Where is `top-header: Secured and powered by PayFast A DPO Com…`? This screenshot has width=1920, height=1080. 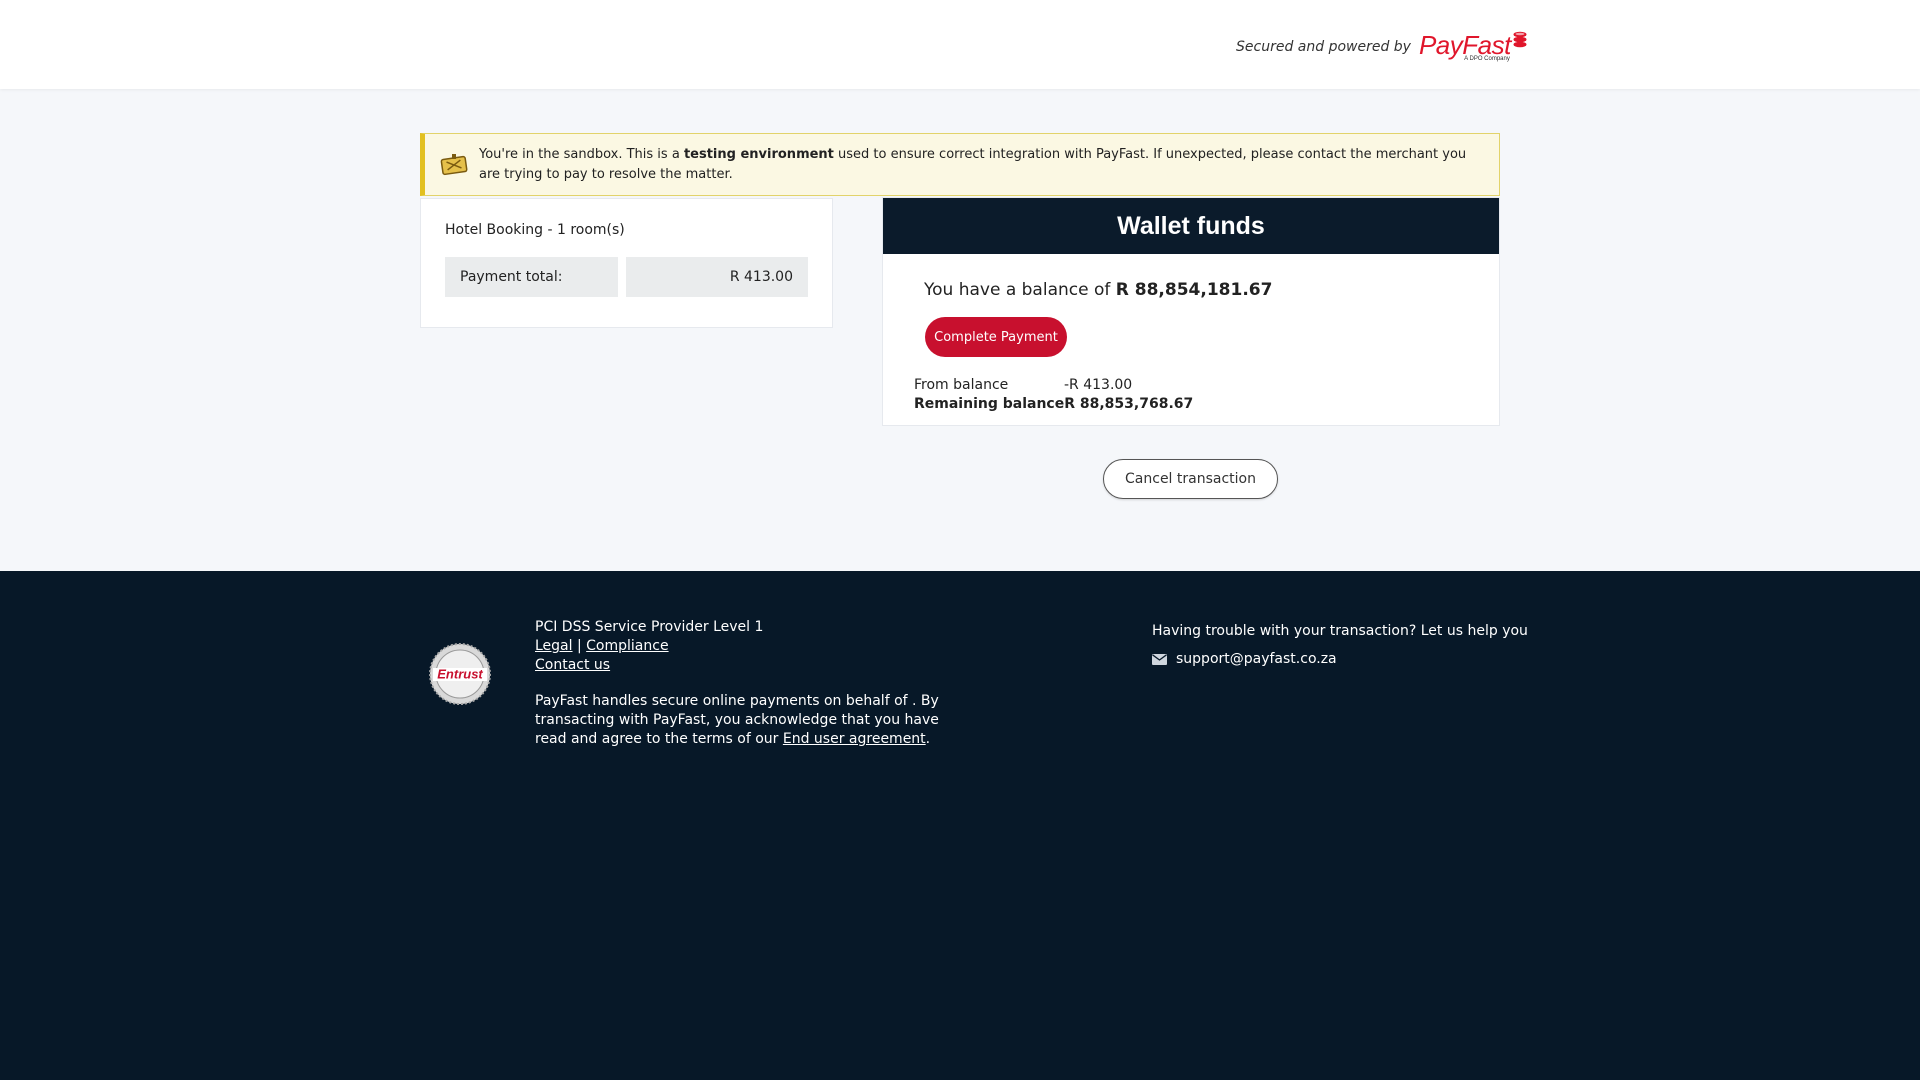 top-header: Secured and powered by PayFast A DPO Com… is located at coordinates (960, 44).